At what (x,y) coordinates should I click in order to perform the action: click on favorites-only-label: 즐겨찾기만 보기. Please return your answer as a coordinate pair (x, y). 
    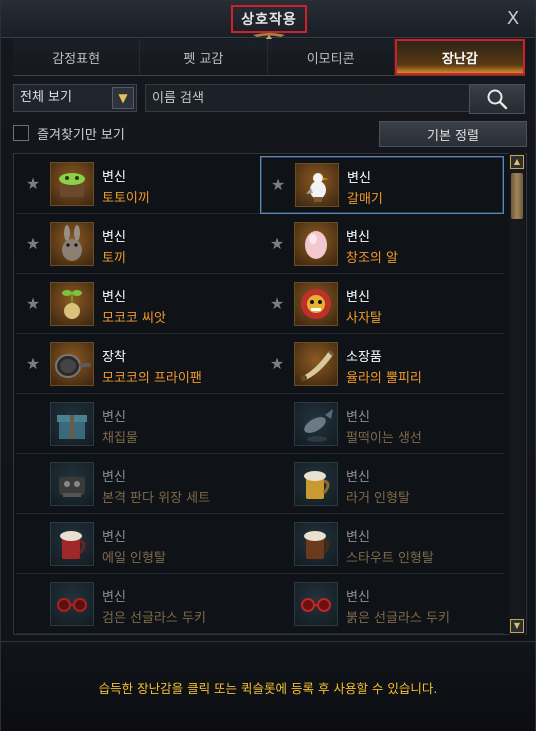
    Looking at the image, I should click on (81, 133).